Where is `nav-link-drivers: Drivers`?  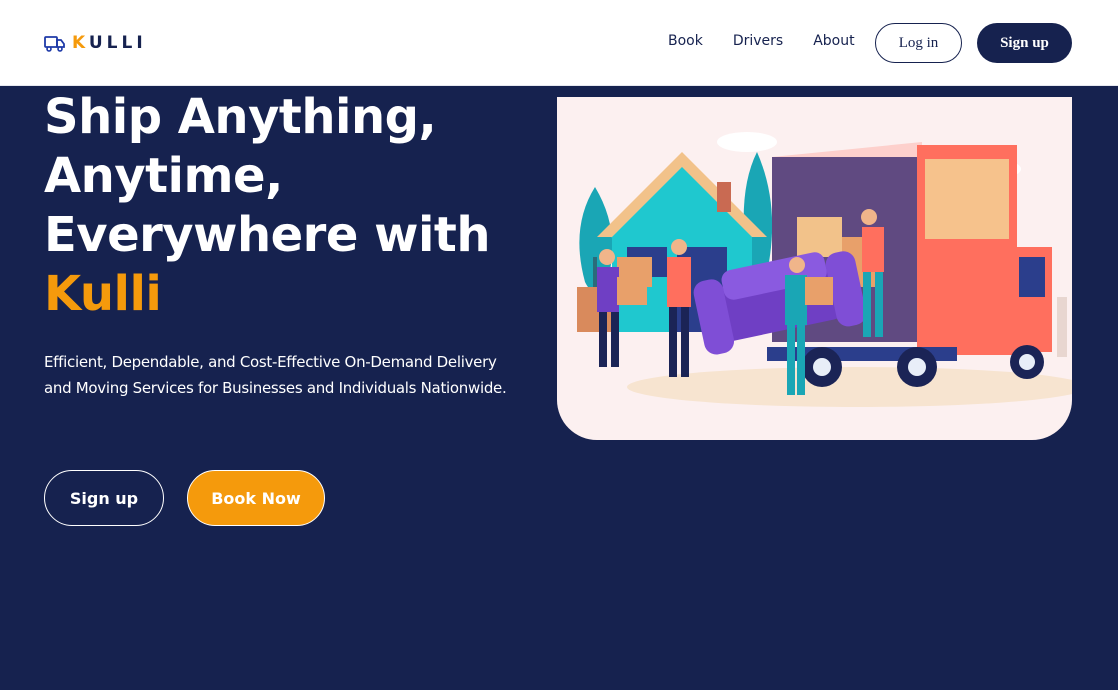 nav-link-drivers: Drivers is located at coordinates (758, 41).